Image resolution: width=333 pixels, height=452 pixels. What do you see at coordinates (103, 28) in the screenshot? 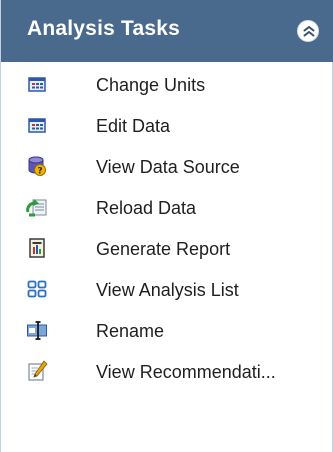
I see `panel-title: Analysis Tasks` at bounding box center [103, 28].